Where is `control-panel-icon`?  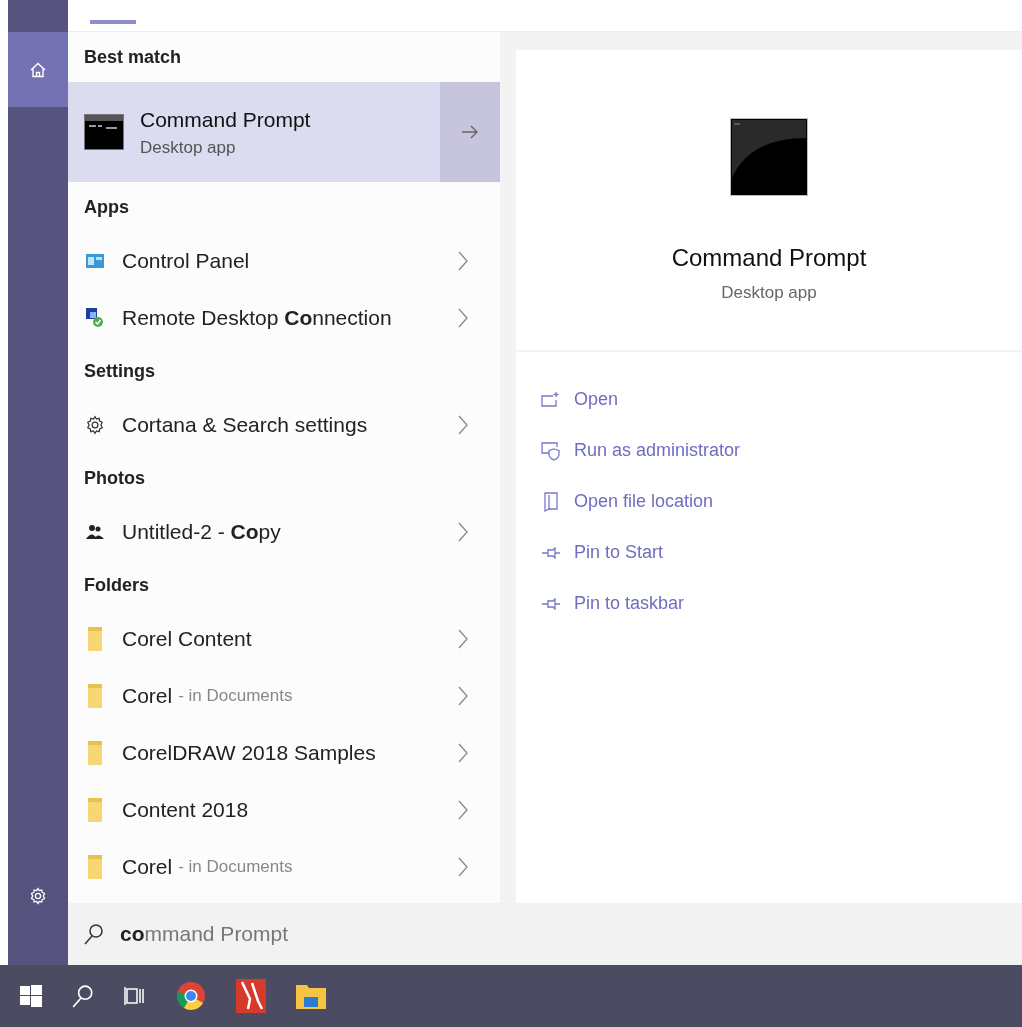 control-panel-icon is located at coordinates (95, 260).